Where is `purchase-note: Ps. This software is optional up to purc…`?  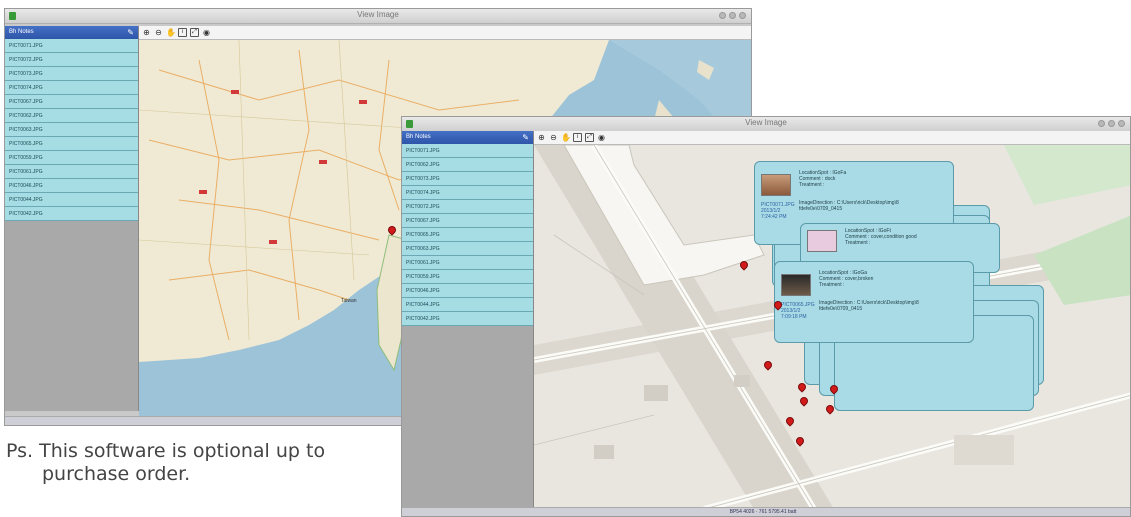 purchase-note: Ps. This software is optional up to purc… is located at coordinates (165, 463).